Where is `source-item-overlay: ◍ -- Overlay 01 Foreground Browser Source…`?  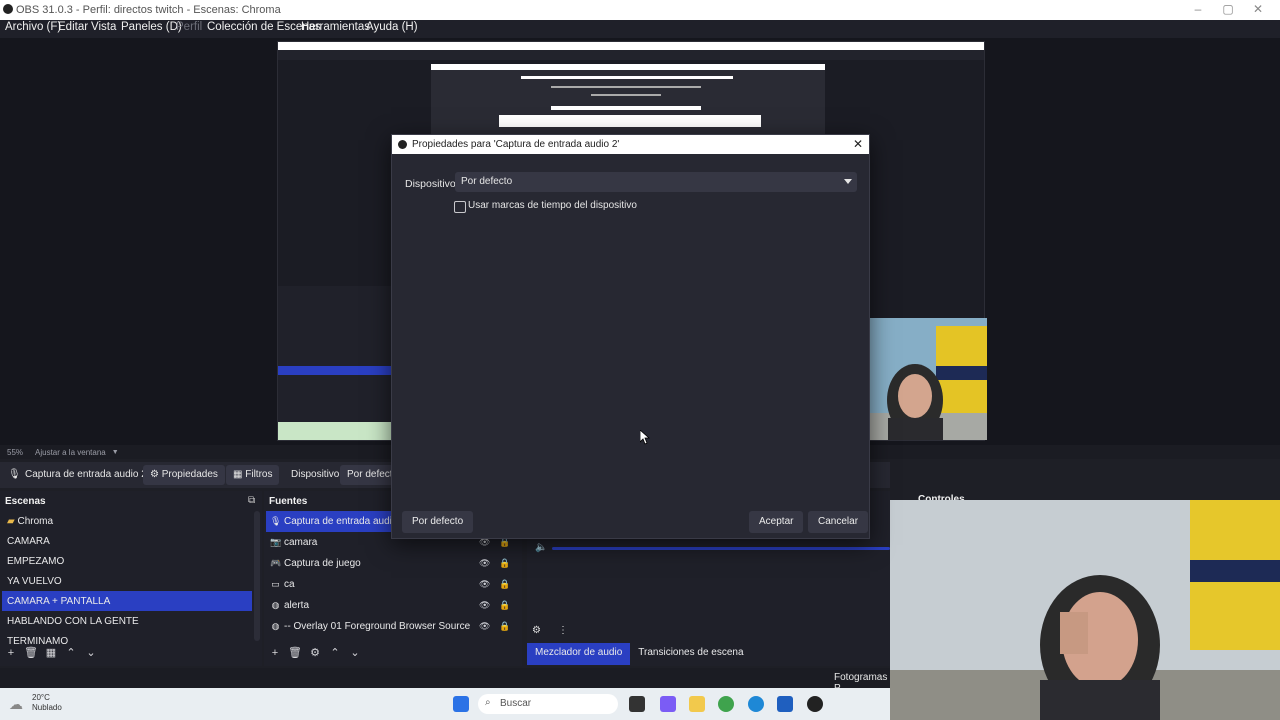
source-item-overlay: ◍ -- Overlay 01 Foreground Browser Source… is located at coordinates (392, 626).